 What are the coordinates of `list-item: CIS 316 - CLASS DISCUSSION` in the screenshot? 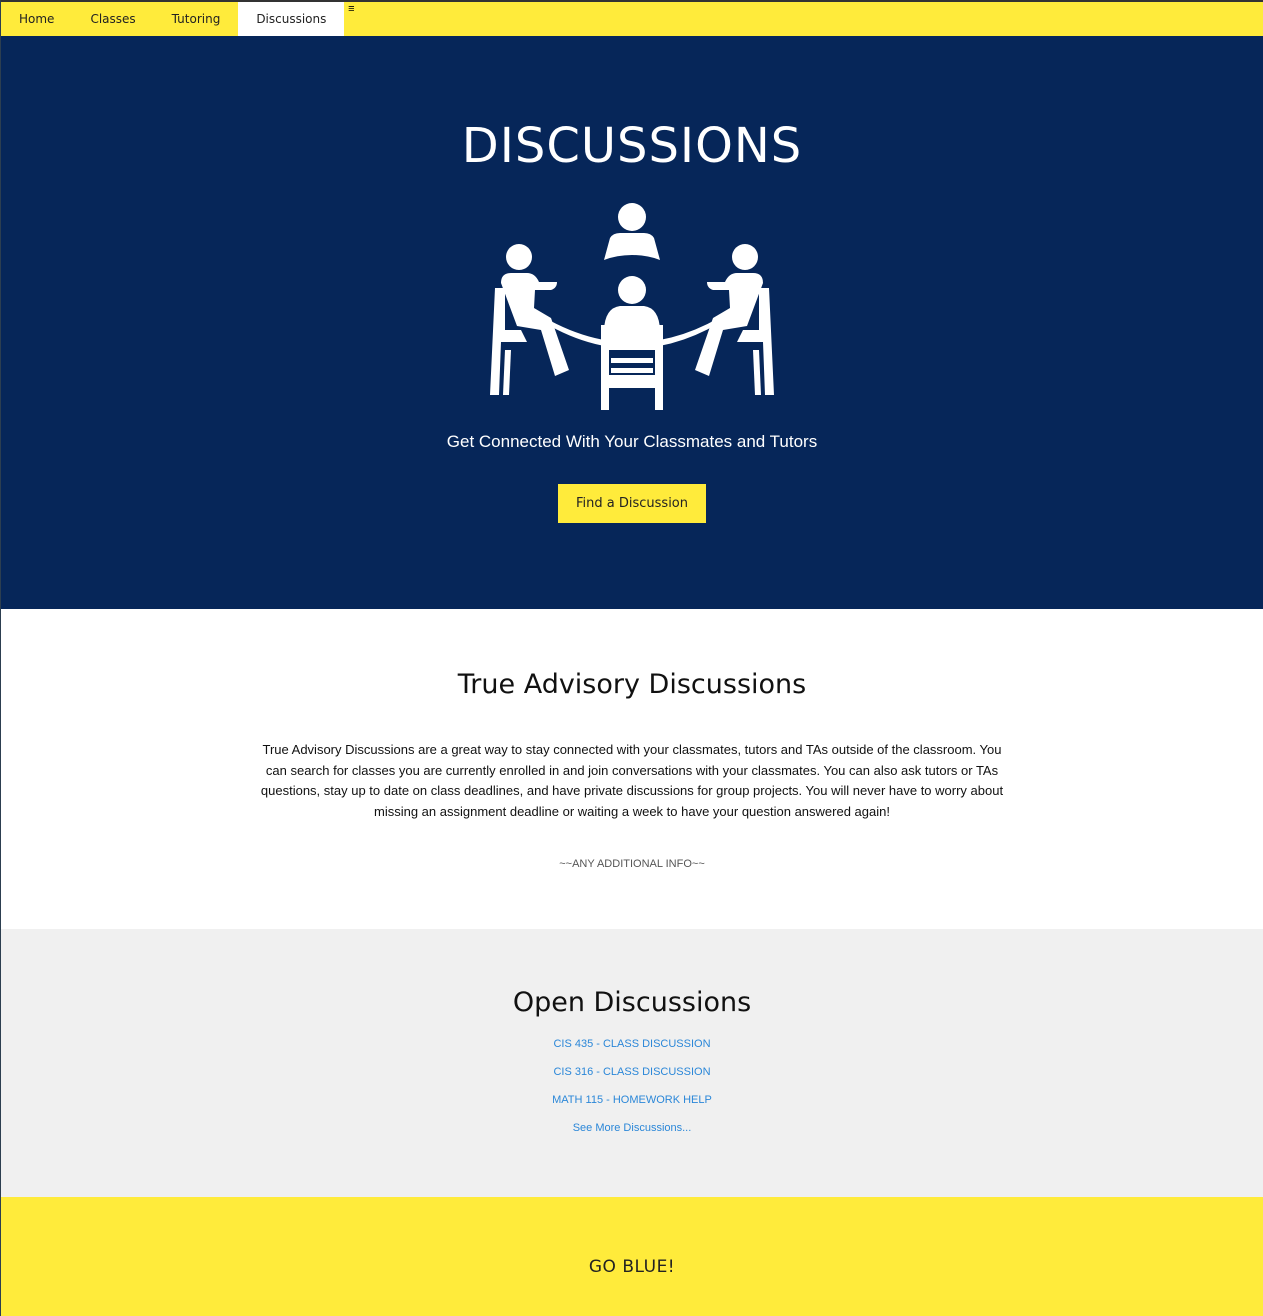 It's located at (632, 1076).